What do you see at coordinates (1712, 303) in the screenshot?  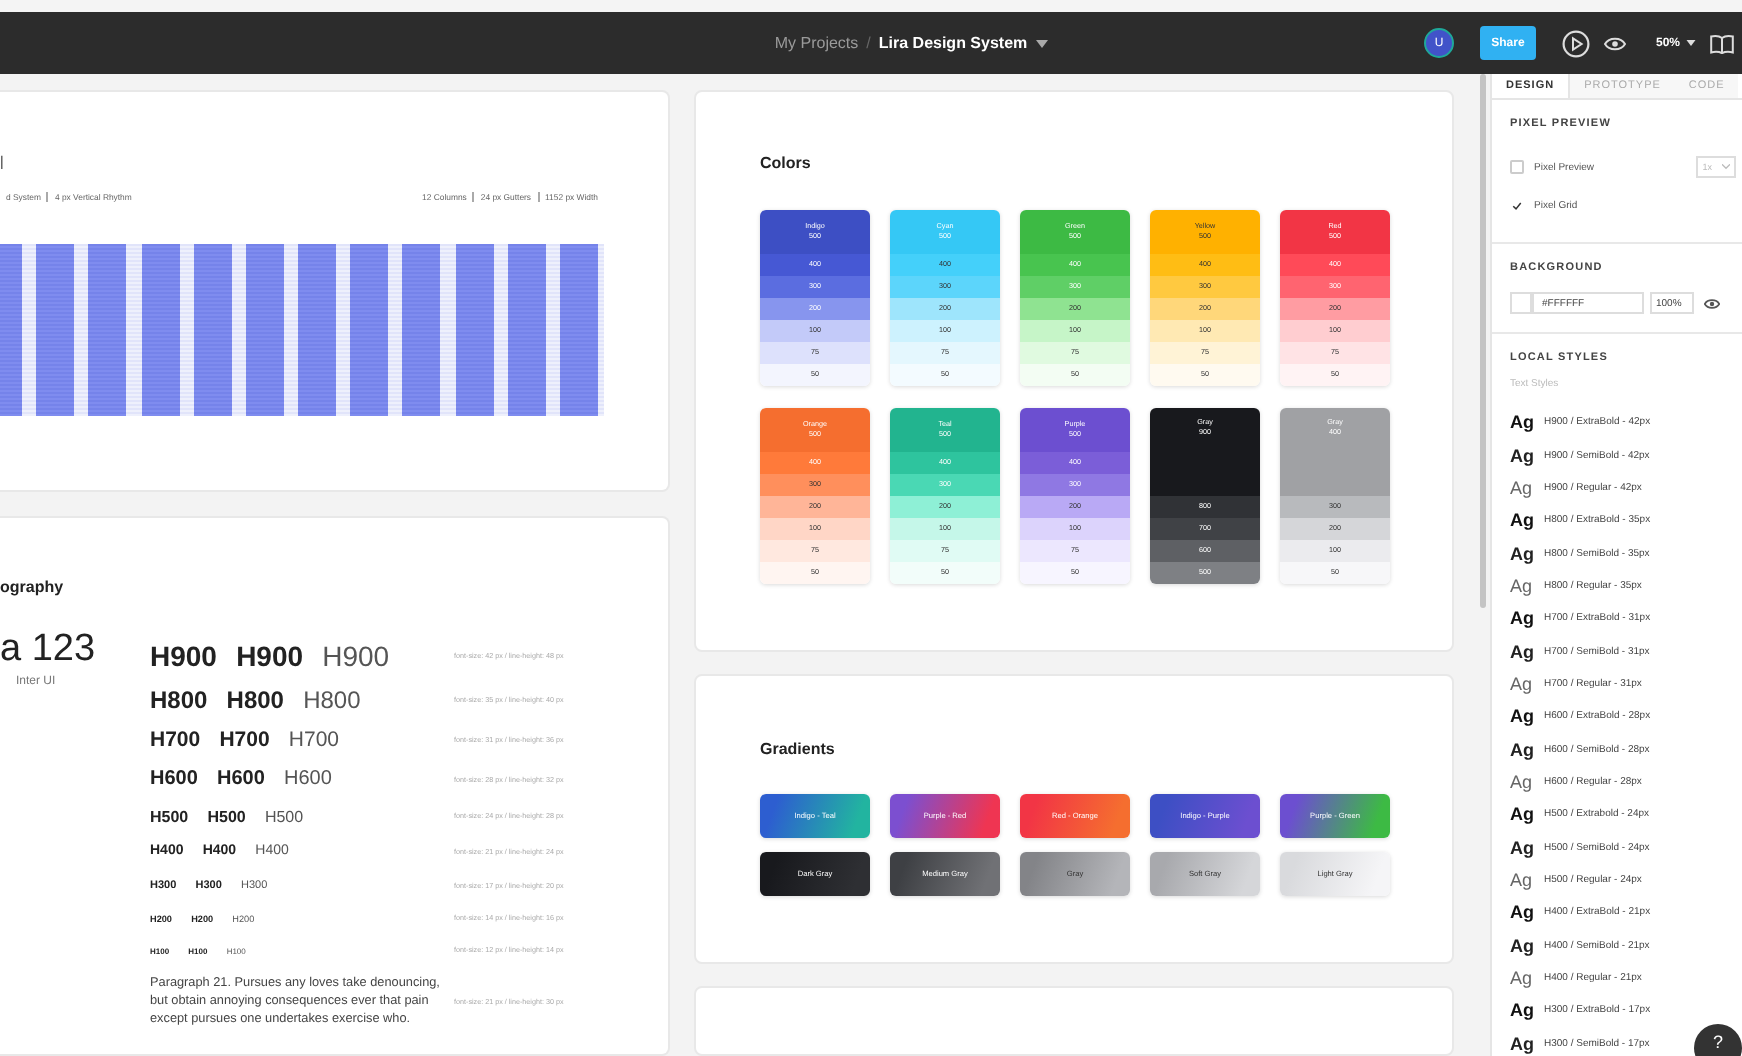 I see `eye-icon` at bounding box center [1712, 303].